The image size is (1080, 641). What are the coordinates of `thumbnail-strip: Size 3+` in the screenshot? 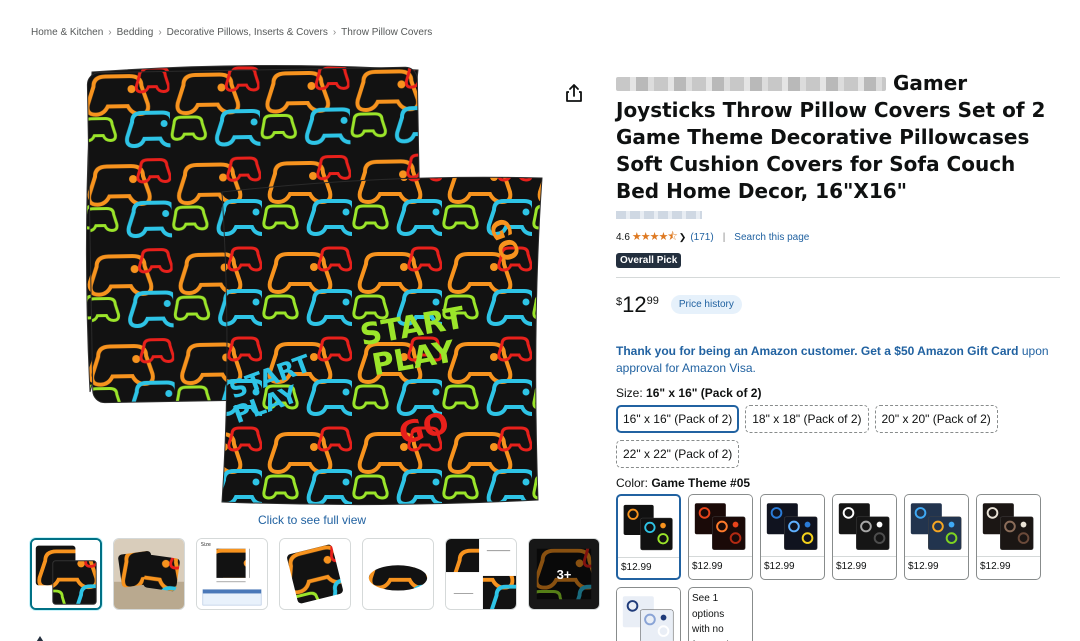 It's located at (315, 574).